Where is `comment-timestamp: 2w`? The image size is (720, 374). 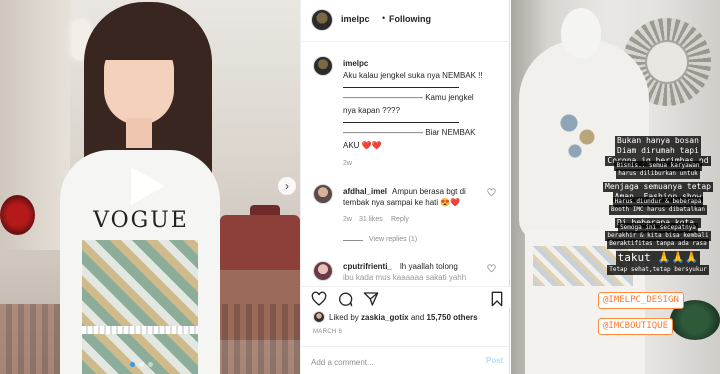
comment-timestamp: 2w is located at coordinates (347, 219).